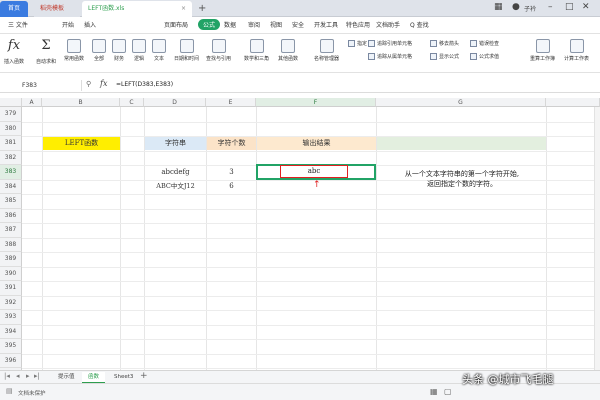 The image size is (600, 400). I want to click on menu-features: 特色应用, so click(358, 24).